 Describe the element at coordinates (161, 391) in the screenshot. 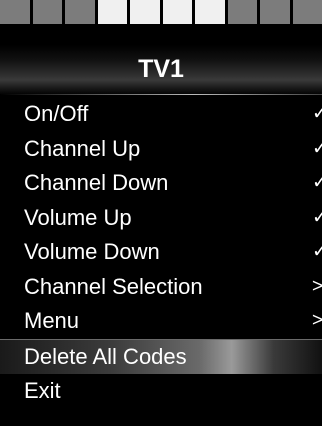

I see `menu-item-exit: Exit` at that location.